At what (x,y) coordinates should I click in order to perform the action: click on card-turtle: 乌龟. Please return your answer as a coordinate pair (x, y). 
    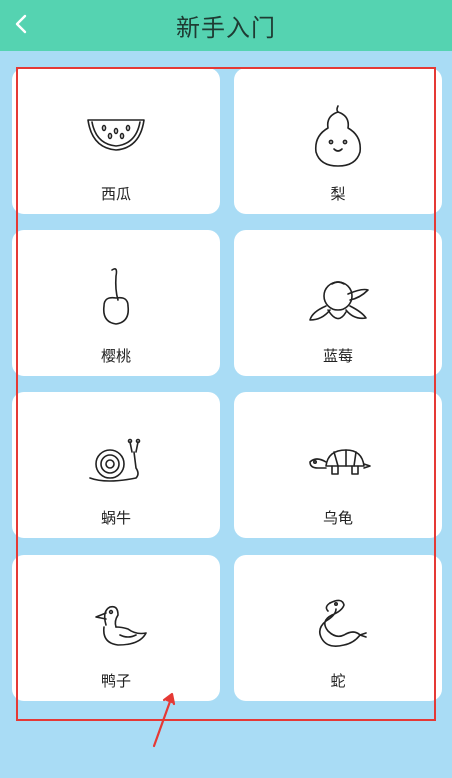
    Looking at the image, I should click on (338, 465).